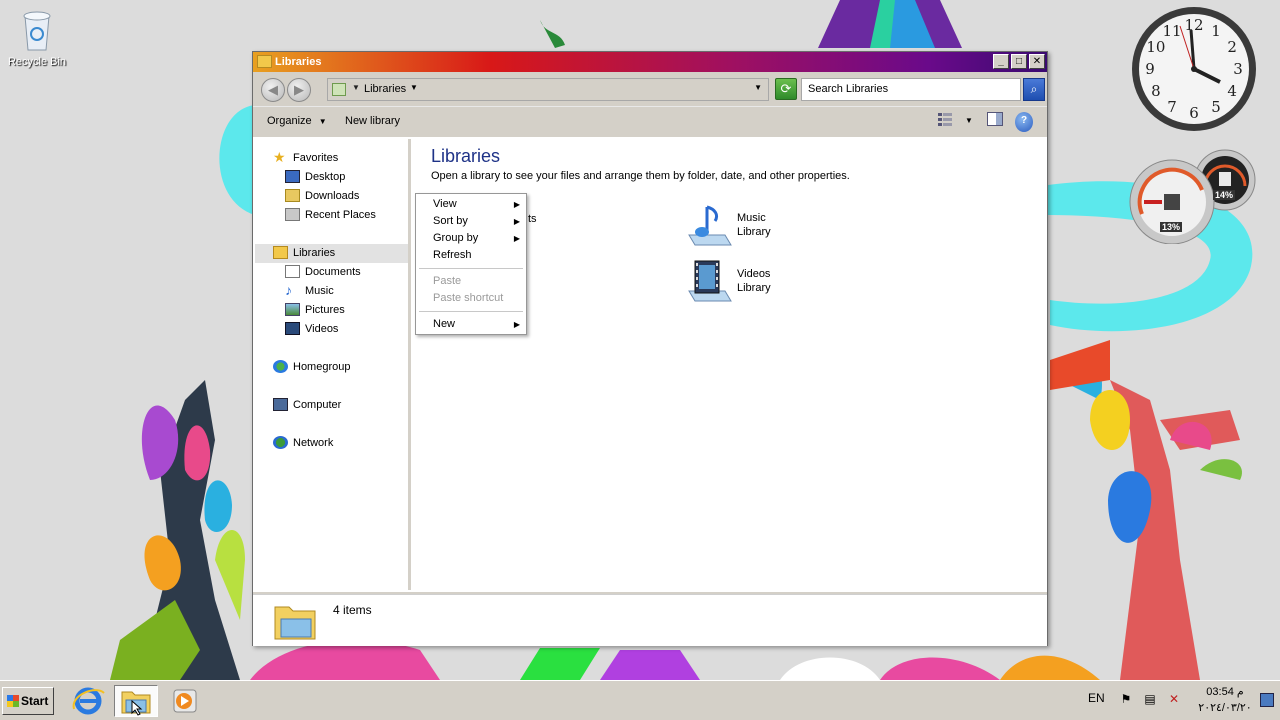 This screenshot has width=1280, height=720. I want to click on nav-videos-label: Videos, so click(322, 329).